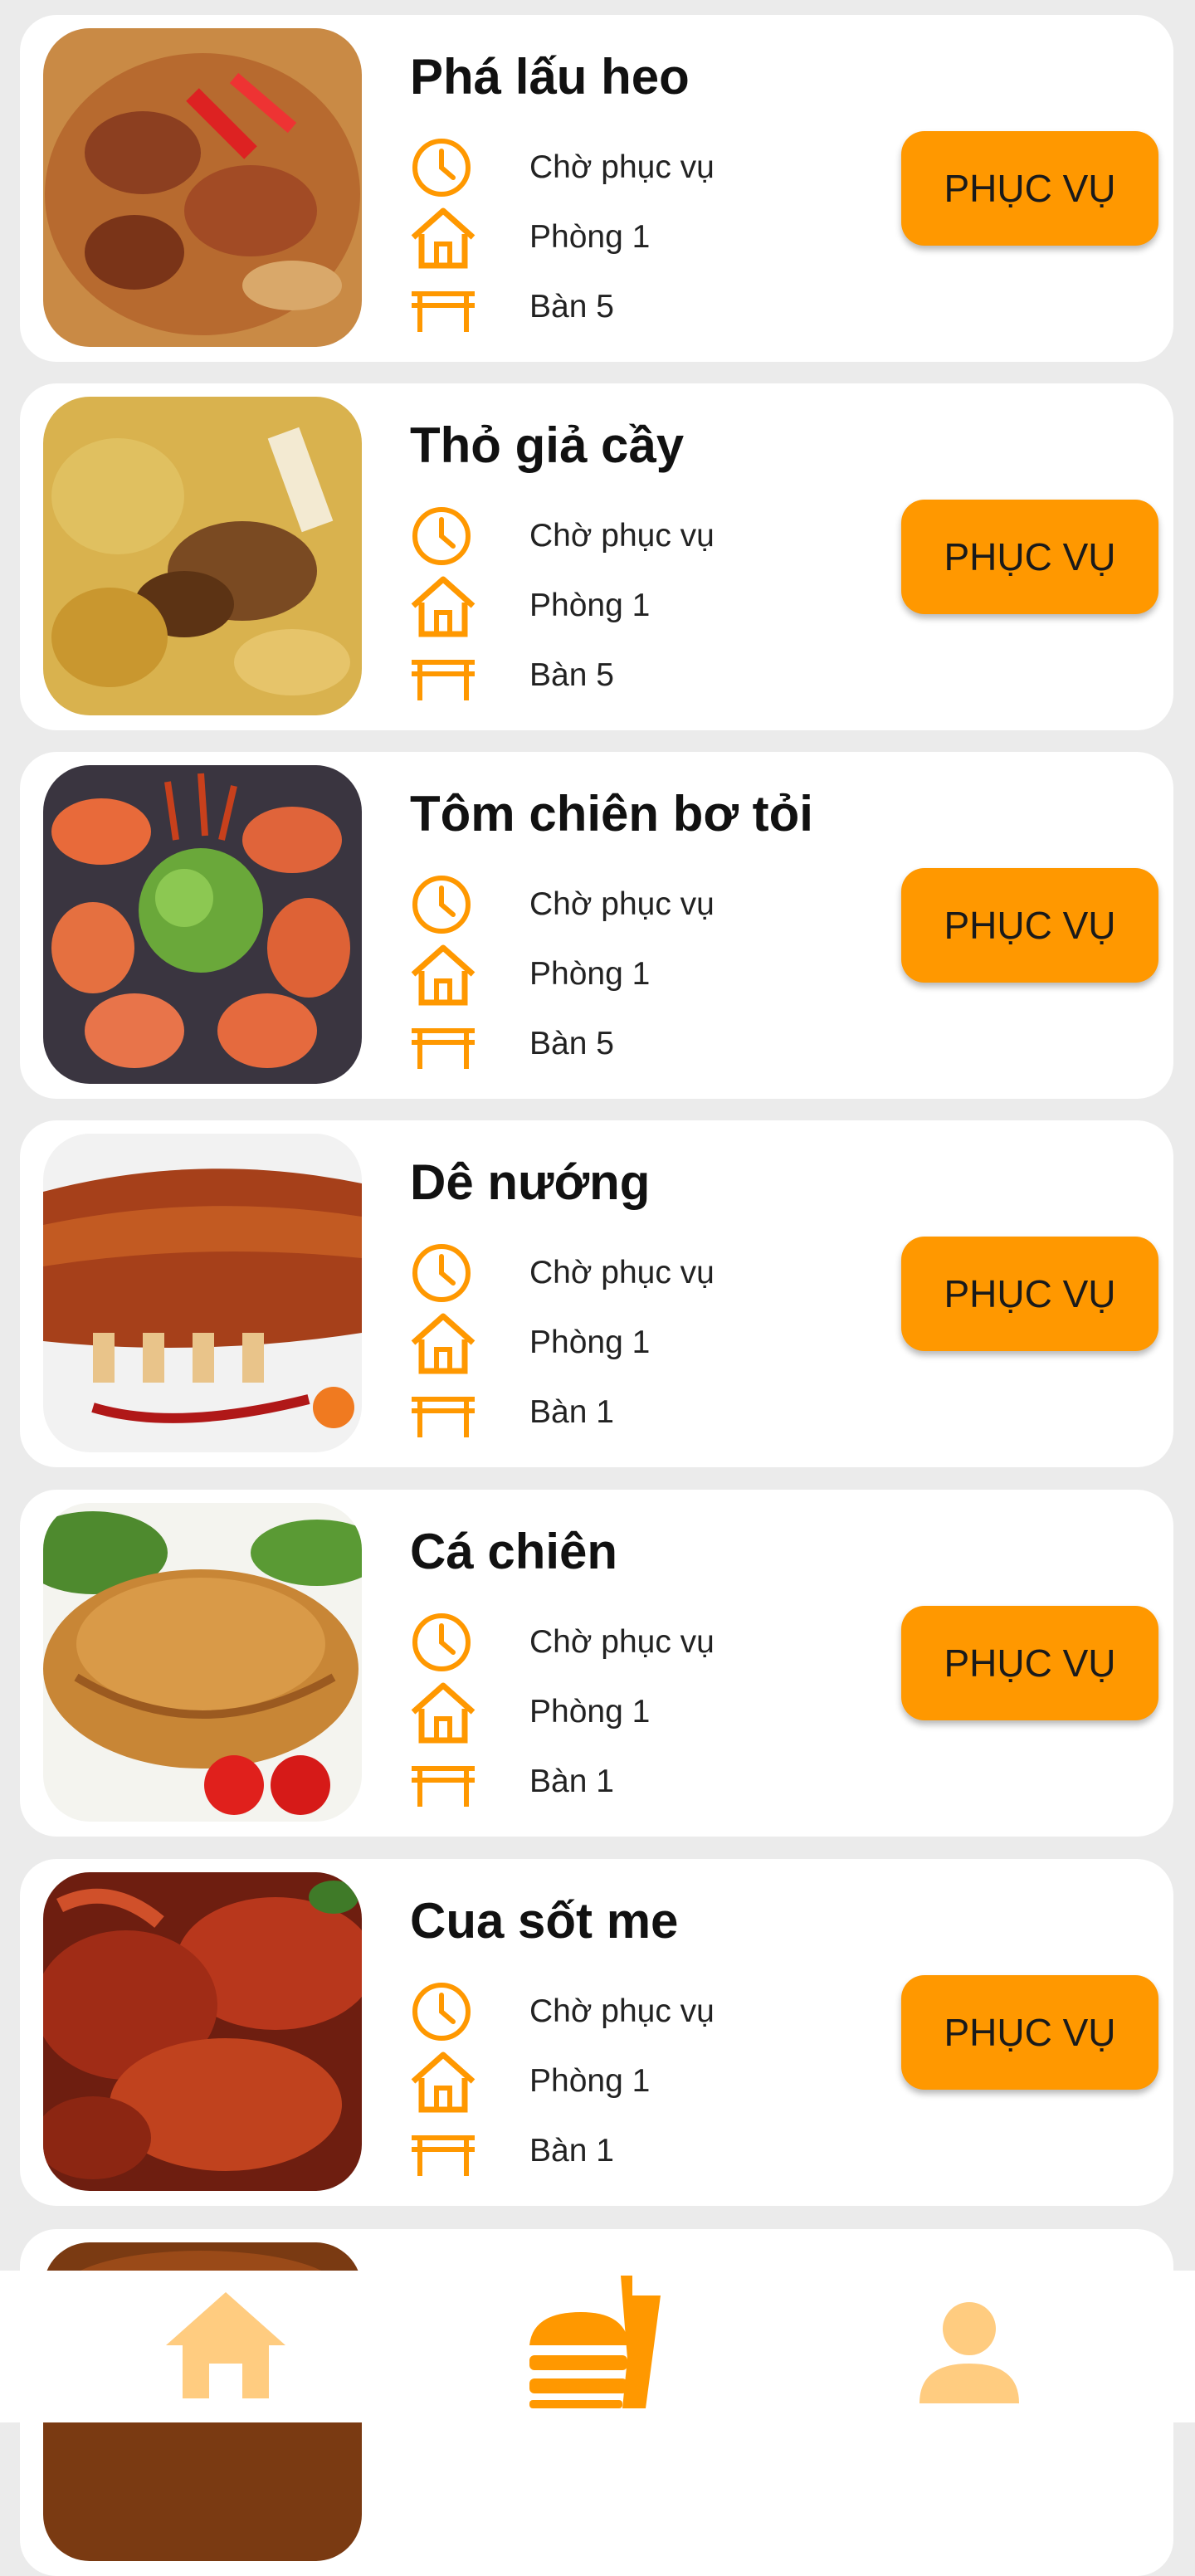 Image resolution: width=1195 pixels, height=2576 pixels. I want to click on dish-name: Cá chiên, so click(514, 1552).